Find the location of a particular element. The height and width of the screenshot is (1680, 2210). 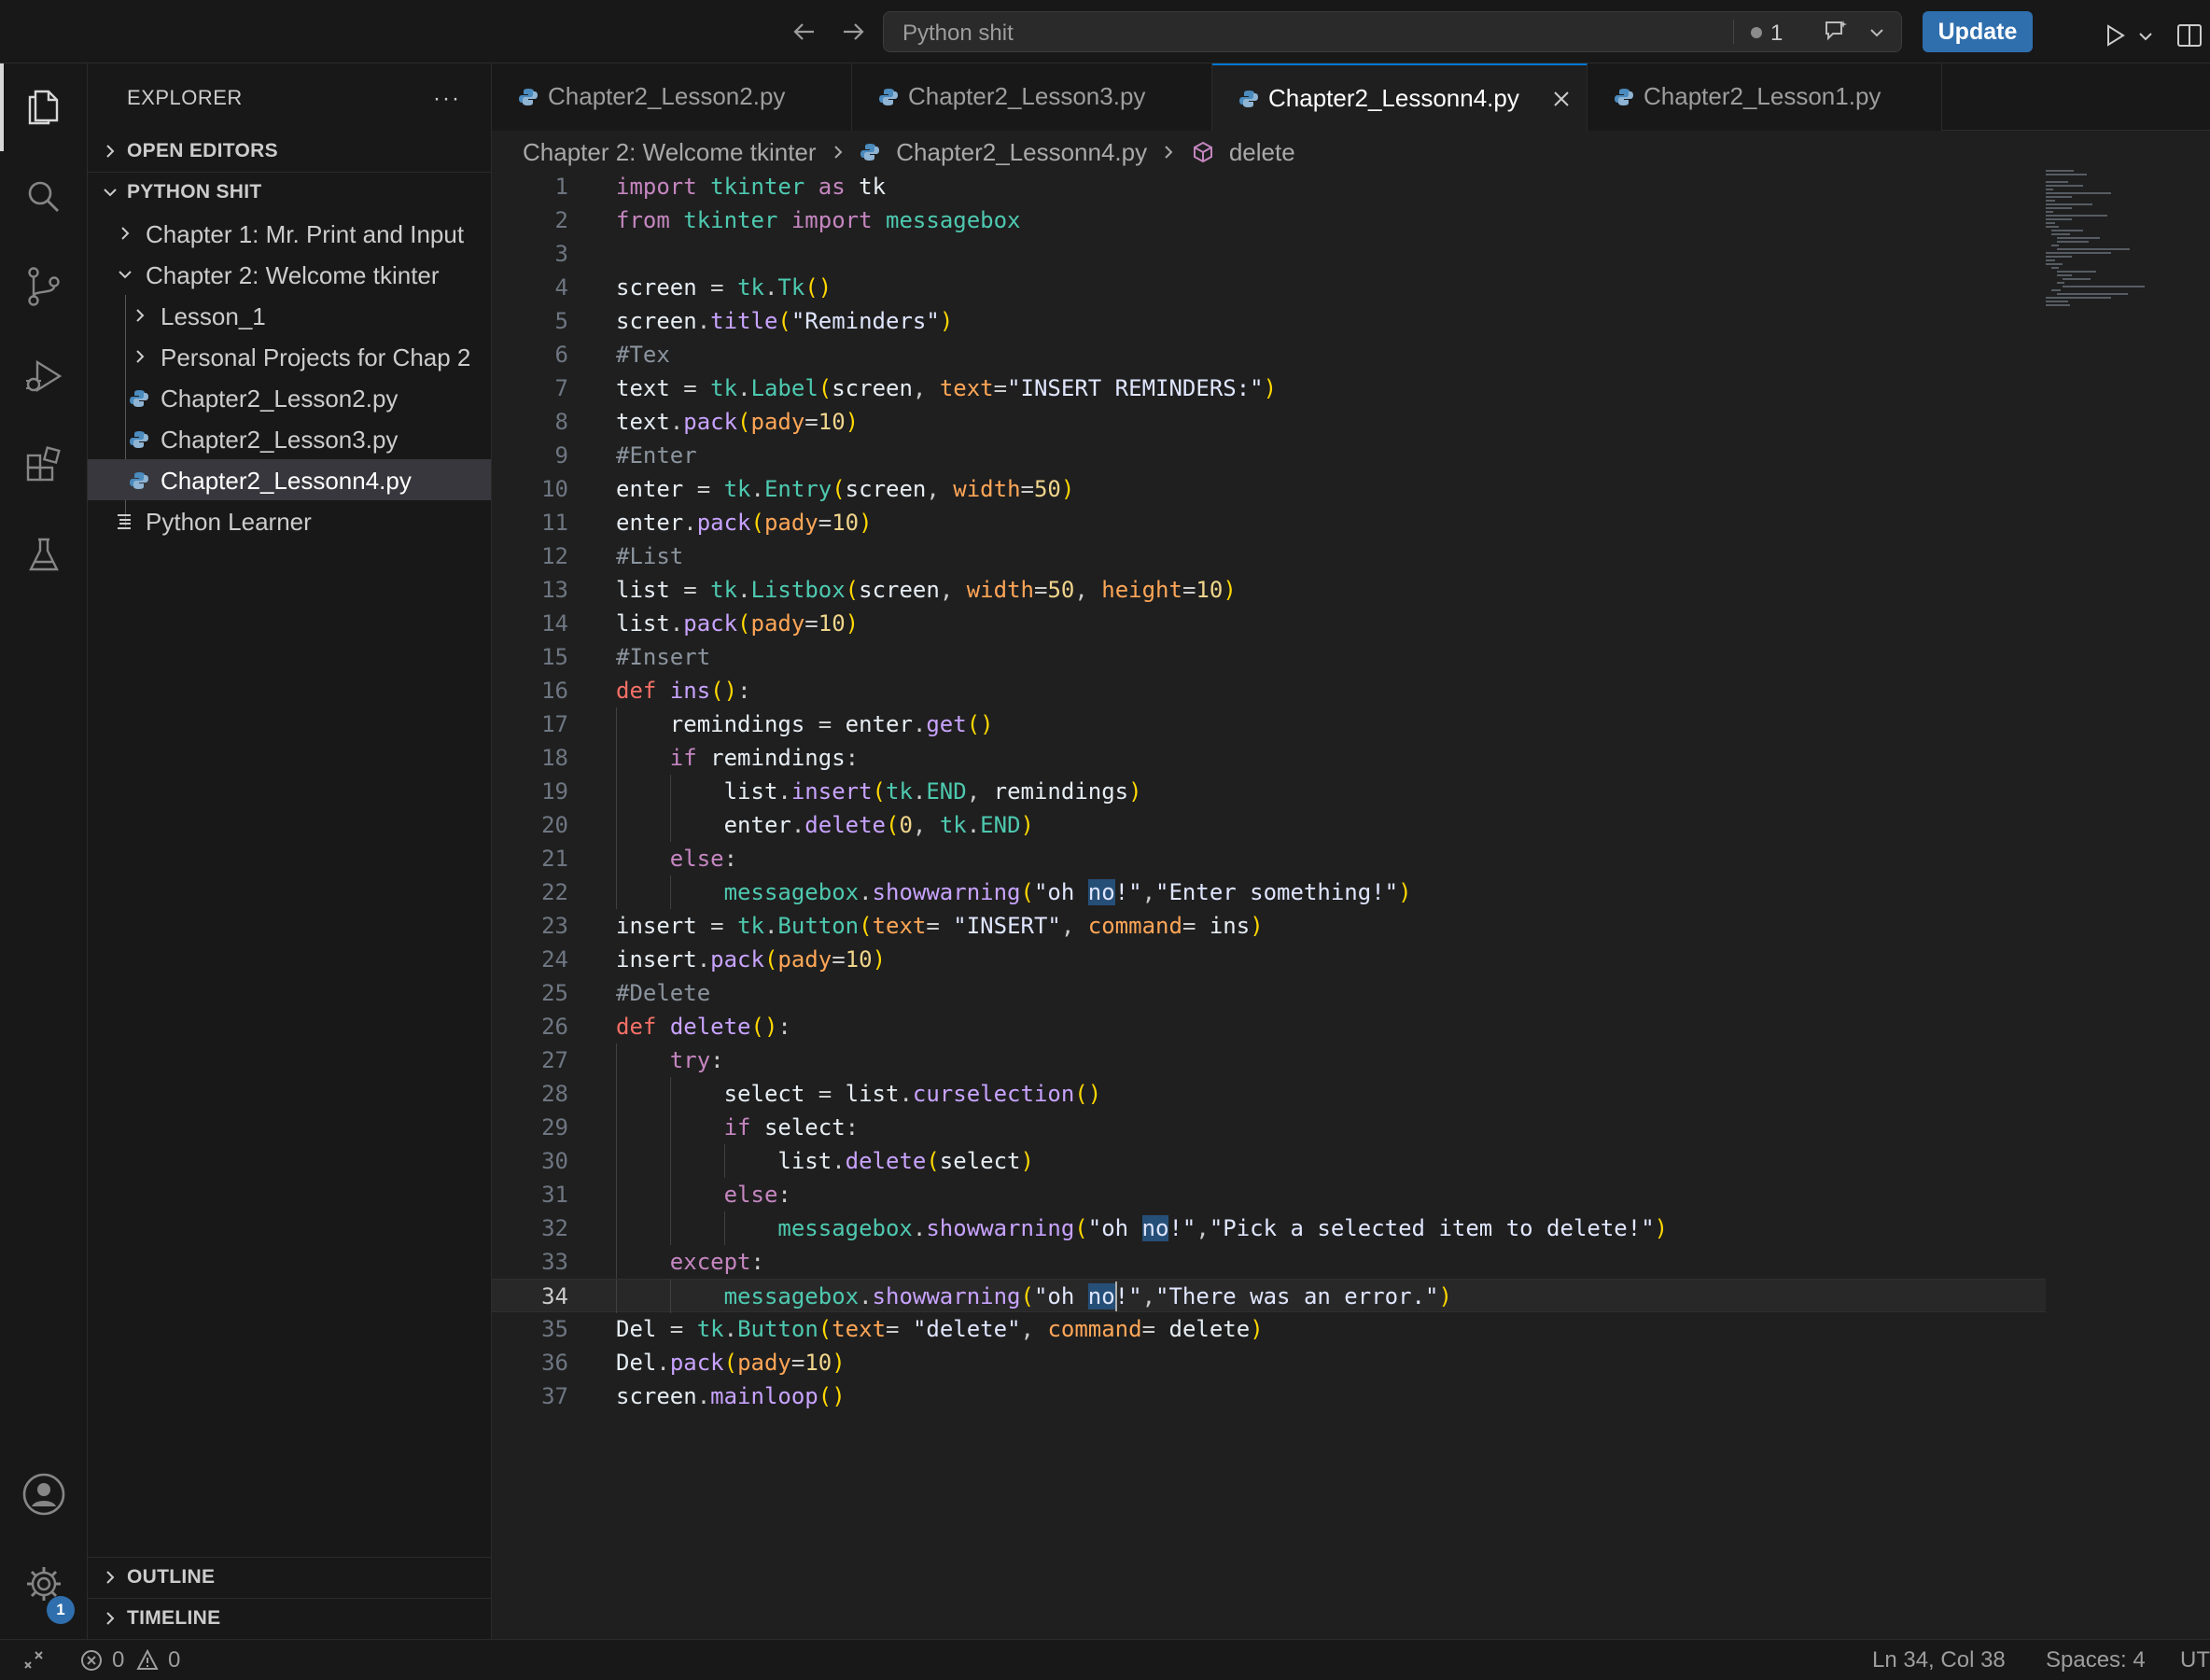

tree-file-lessonn4-selected: Chapter2_Lessonn4.py is located at coordinates (289, 479).